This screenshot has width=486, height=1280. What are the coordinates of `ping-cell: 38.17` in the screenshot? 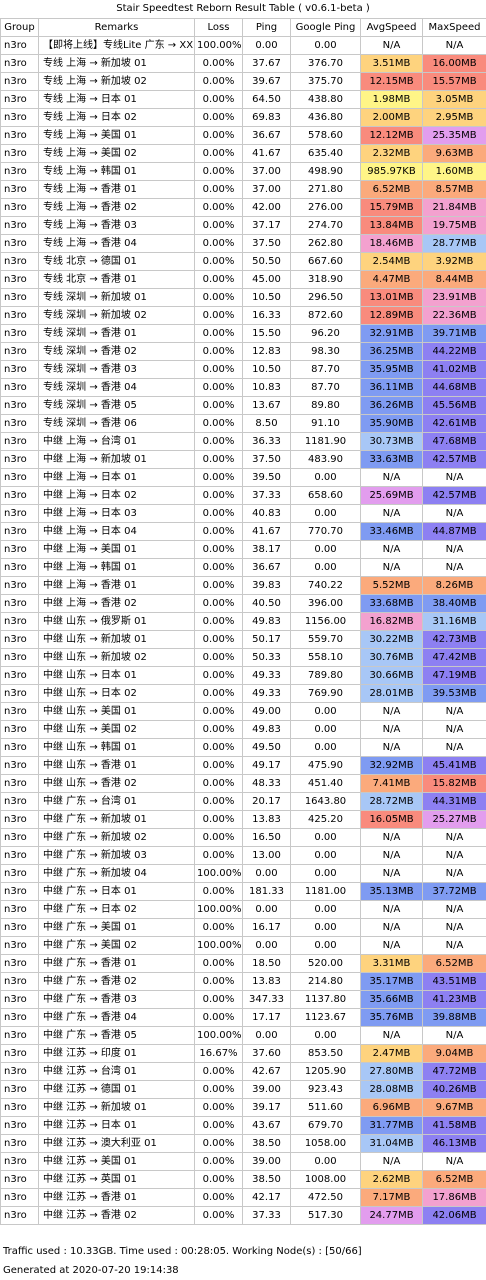 It's located at (266, 549).